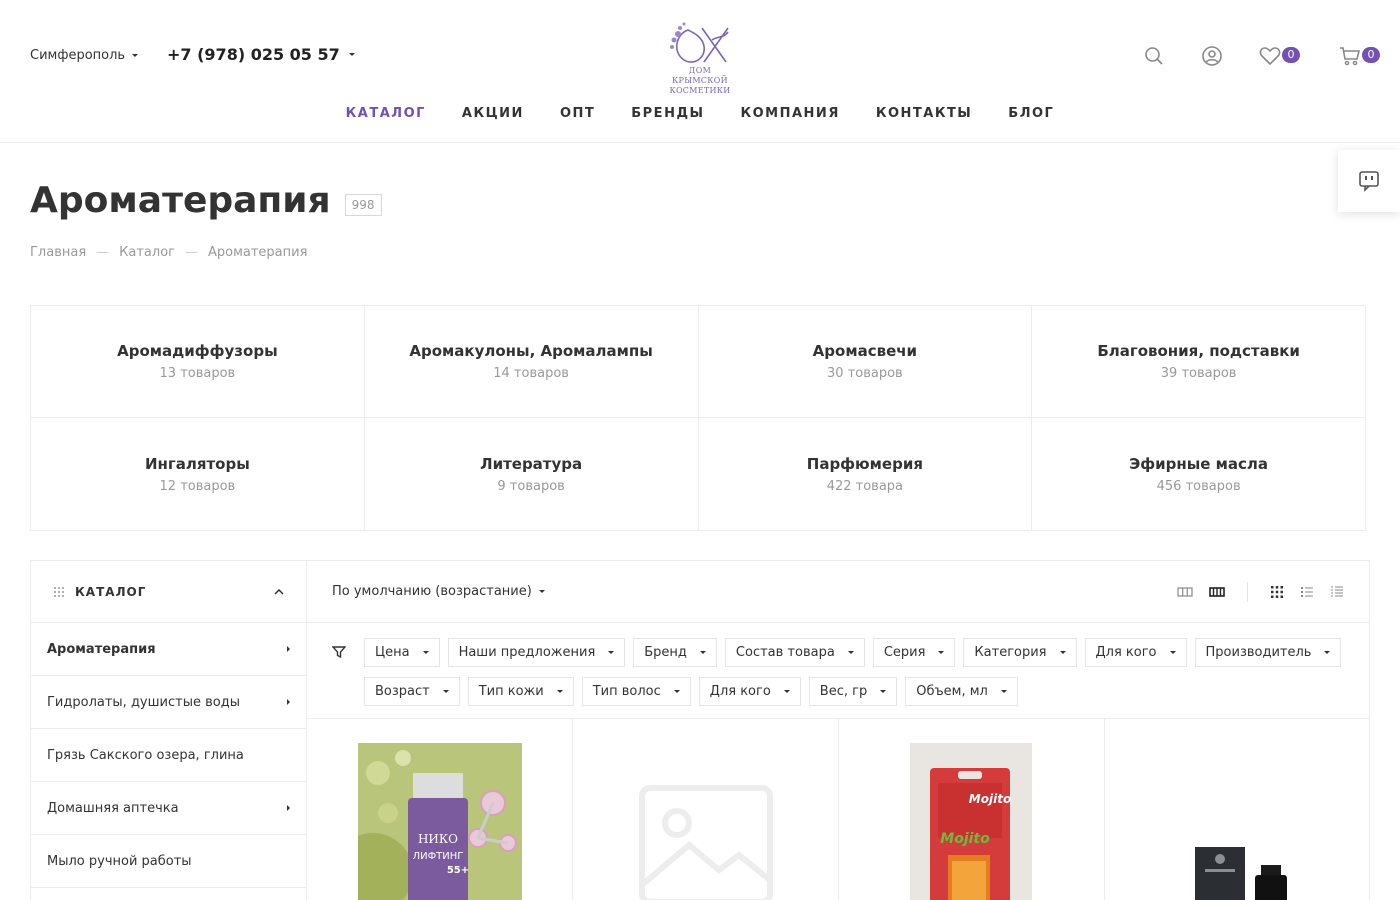 Image resolution: width=1400 pixels, height=900 pixels. What do you see at coordinates (197, 486) in the screenshot?
I see `subcategory-count: 12 товаров` at bounding box center [197, 486].